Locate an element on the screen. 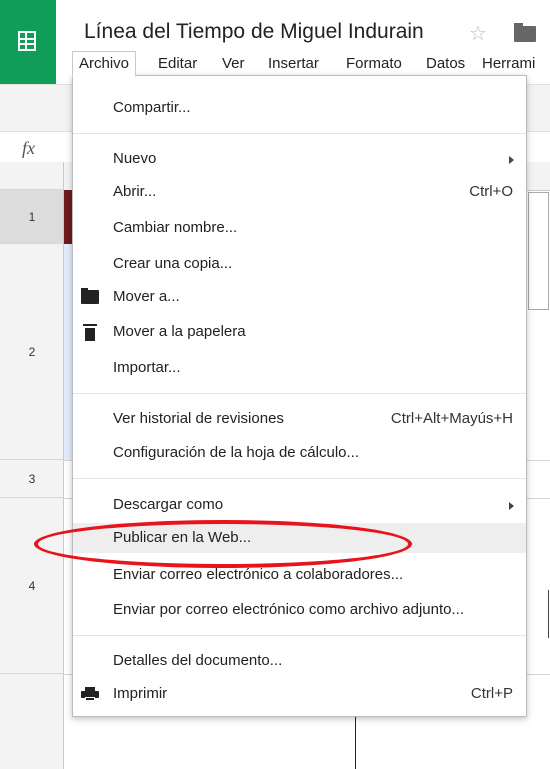 This screenshot has width=550, height=769. menu-herramientas: Herrami is located at coordinates (508, 64).